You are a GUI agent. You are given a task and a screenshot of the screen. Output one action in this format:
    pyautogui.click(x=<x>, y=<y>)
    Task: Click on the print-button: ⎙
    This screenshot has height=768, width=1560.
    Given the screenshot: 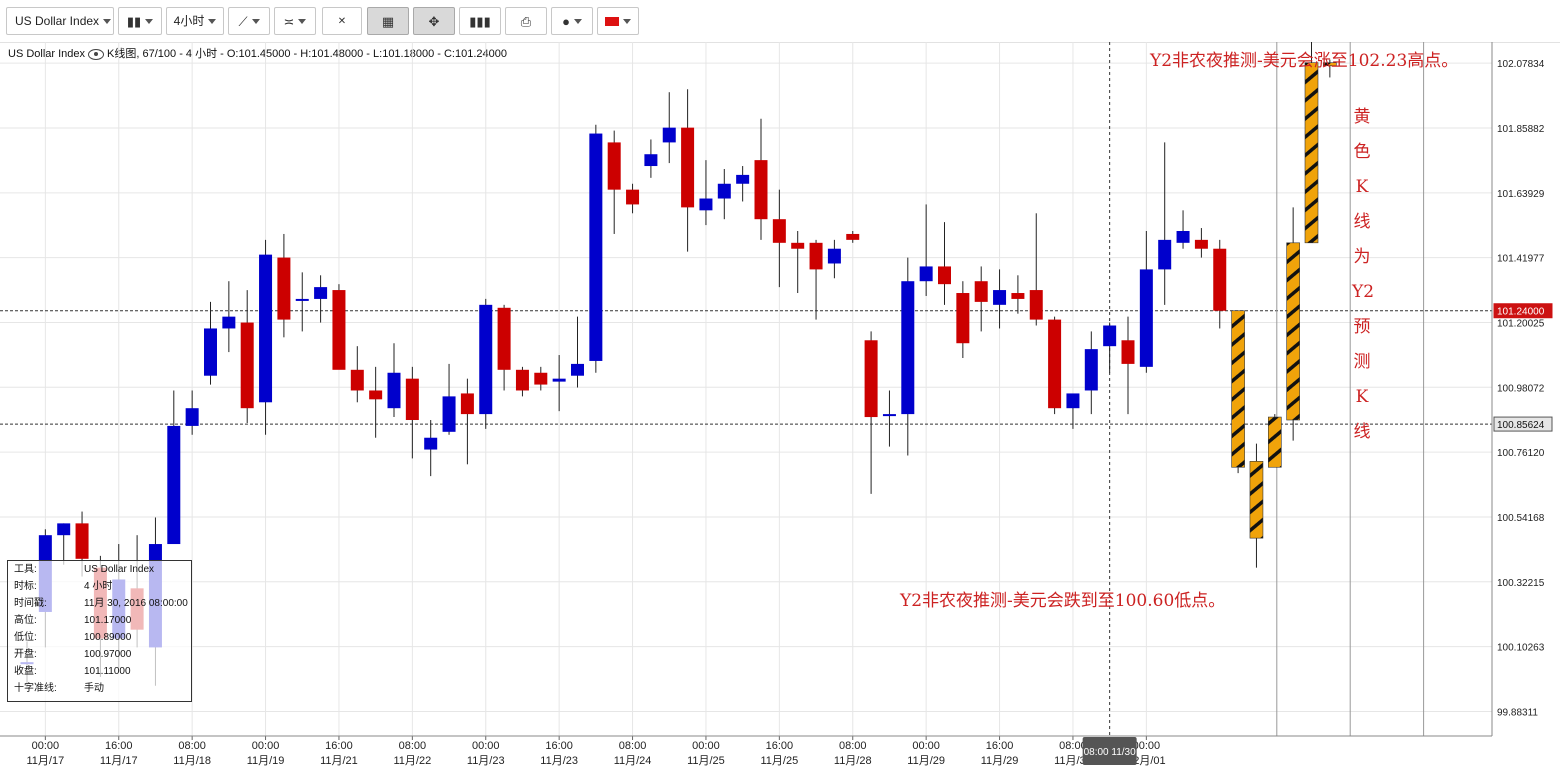 What is the action you would take?
    pyautogui.click(x=526, y=21)
    